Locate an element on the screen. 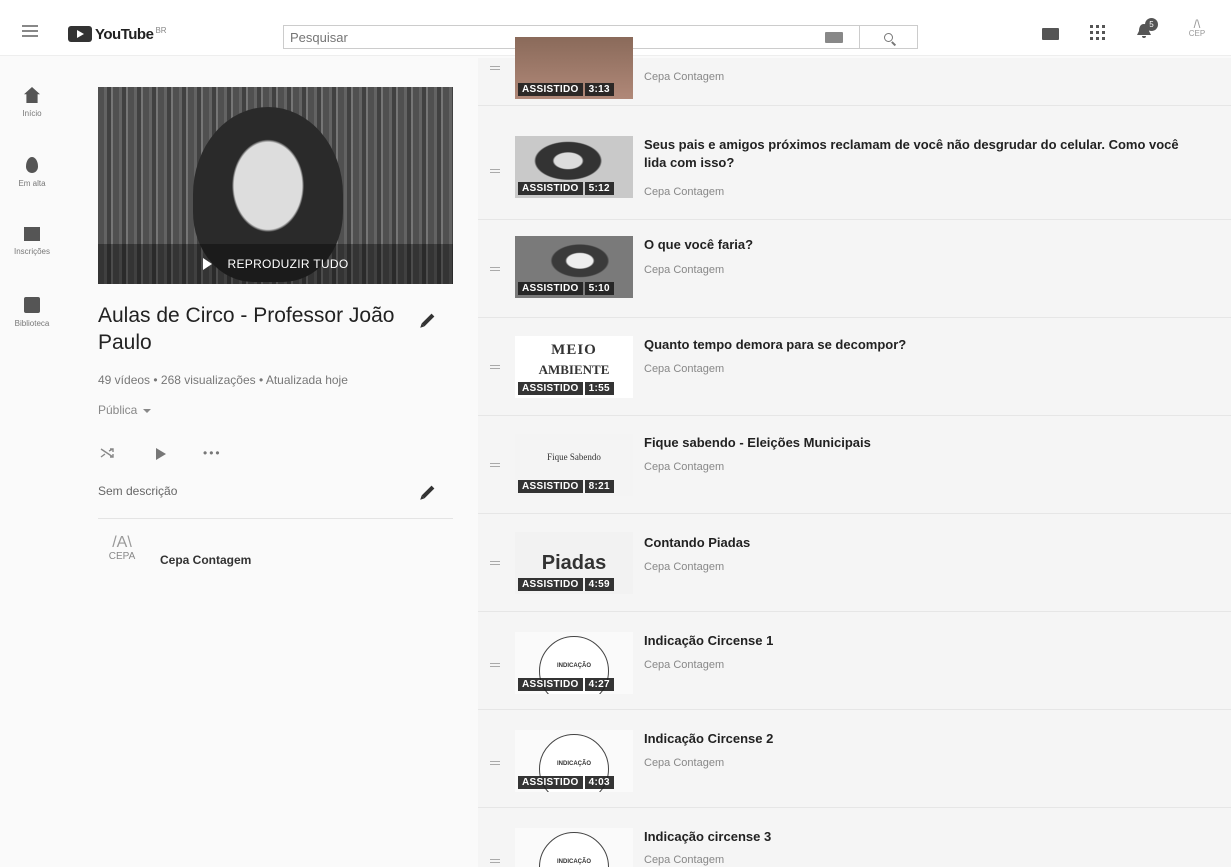 This screenshot has width=1231, height=867. sidebar-item-trending: Em alta is located at coordinates (32, 172).